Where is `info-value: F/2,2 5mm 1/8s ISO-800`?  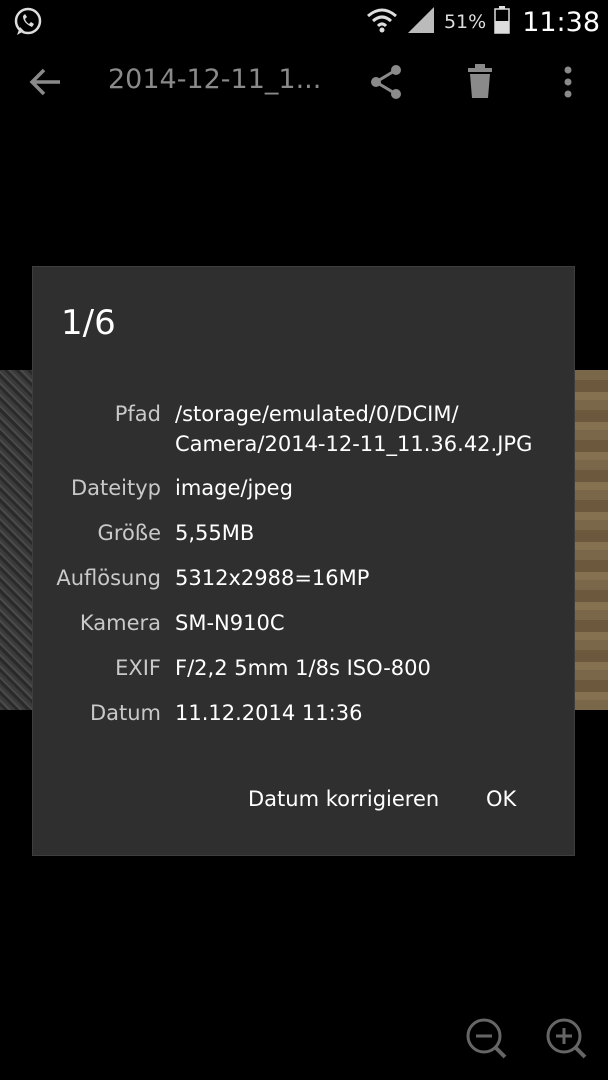
info-value: F/2,2 5mm 1/8s ISO-800 is located at coordinates (303, 668).